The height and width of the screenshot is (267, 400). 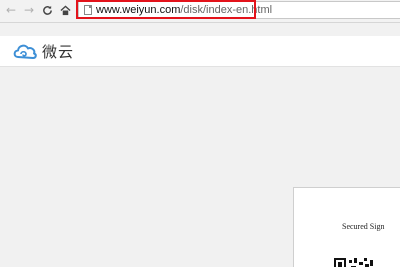 I want to click on cloud-logo-icon, so click(x=25, y=51).